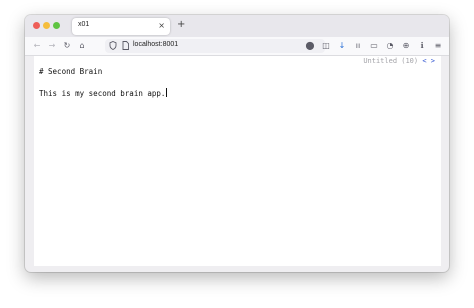 The width and height of the screenshot is (474, 308). Describe the element at coordinates (310, 46) in the screenshot. I see `account-icon: ⬤` at that location.